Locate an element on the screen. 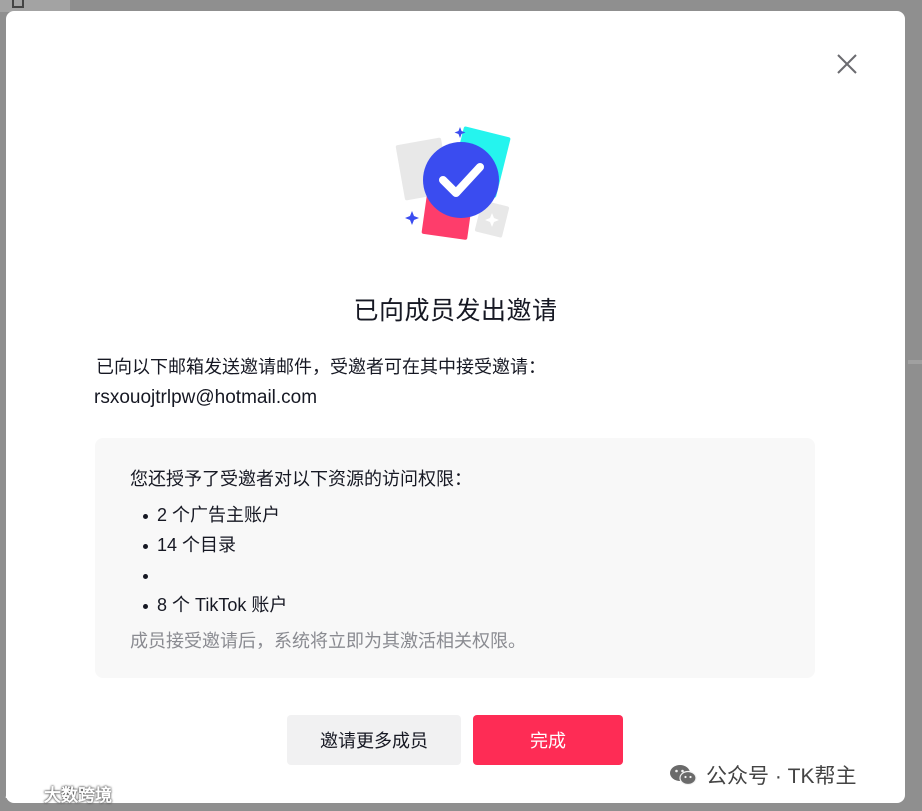  done-button: 完成 is located at coordinates (548, 740).